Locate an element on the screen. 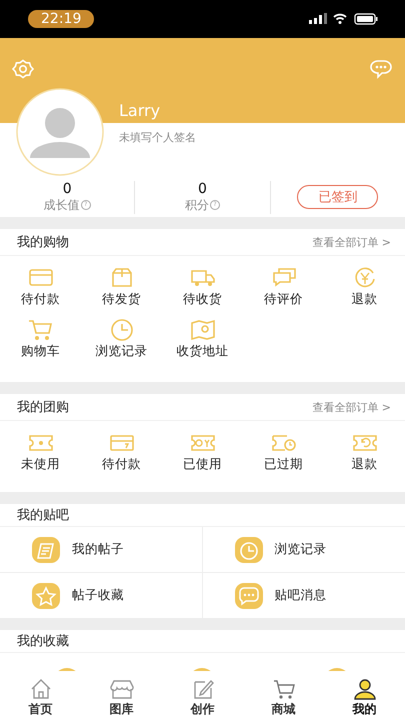 The width and height of the screenshot is (405, 720). section-title: 我的团购 is located at coordinates (43, 407).